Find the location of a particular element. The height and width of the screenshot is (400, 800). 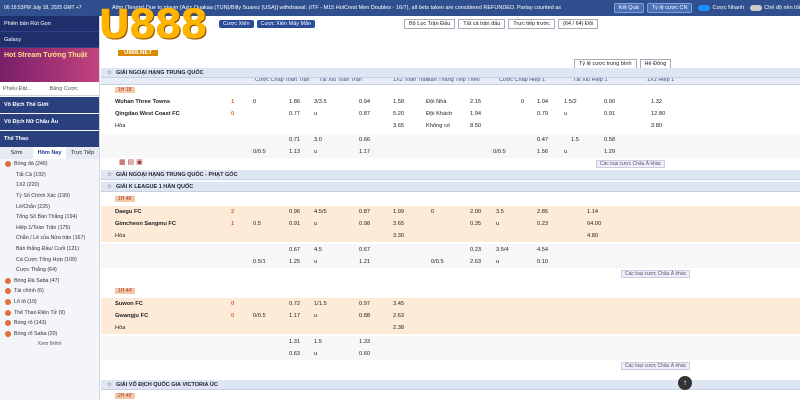

odds-cell: 1.25 is located at coordinates (294, 262).